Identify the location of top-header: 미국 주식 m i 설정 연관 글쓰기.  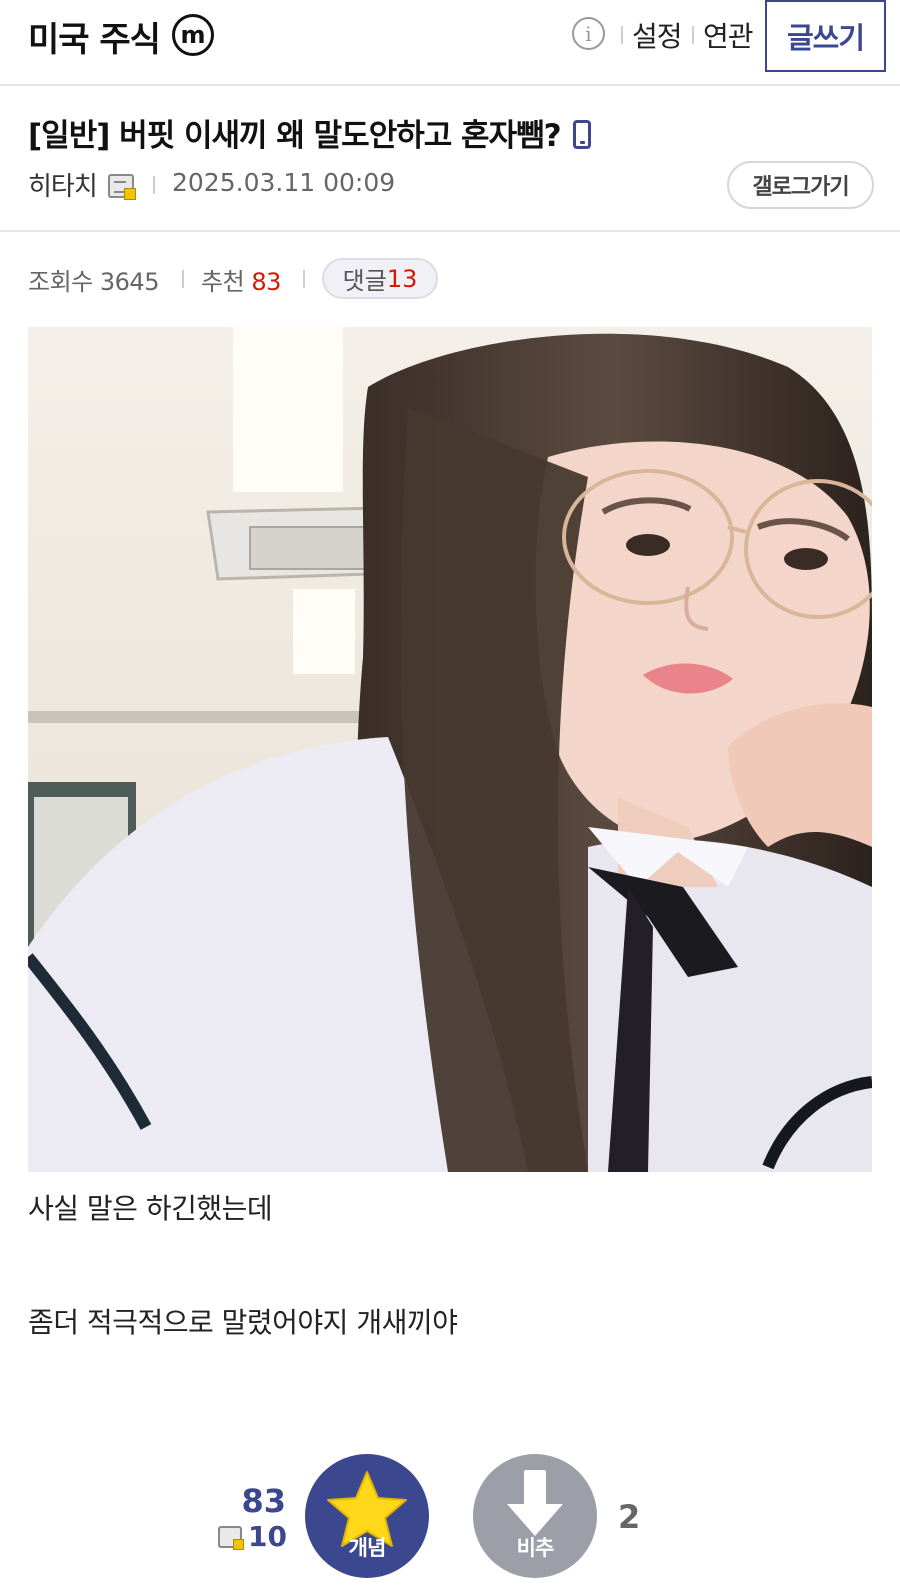
(450, 43).